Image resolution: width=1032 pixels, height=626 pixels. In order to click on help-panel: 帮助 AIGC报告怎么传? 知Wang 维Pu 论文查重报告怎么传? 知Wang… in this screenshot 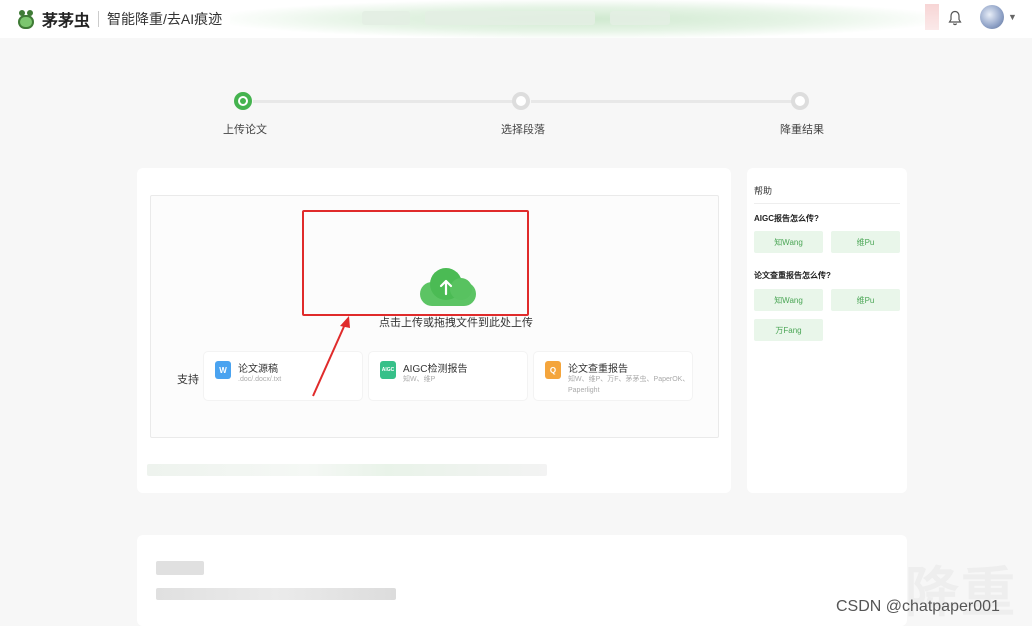, I will do `click(827, 330)`.